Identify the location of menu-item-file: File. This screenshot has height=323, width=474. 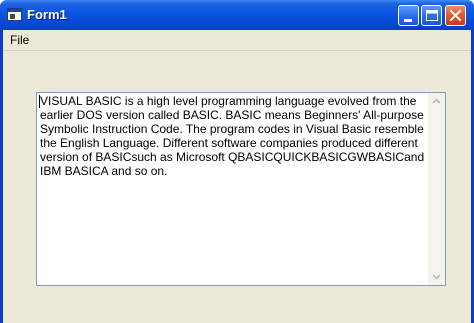
(19, 40).